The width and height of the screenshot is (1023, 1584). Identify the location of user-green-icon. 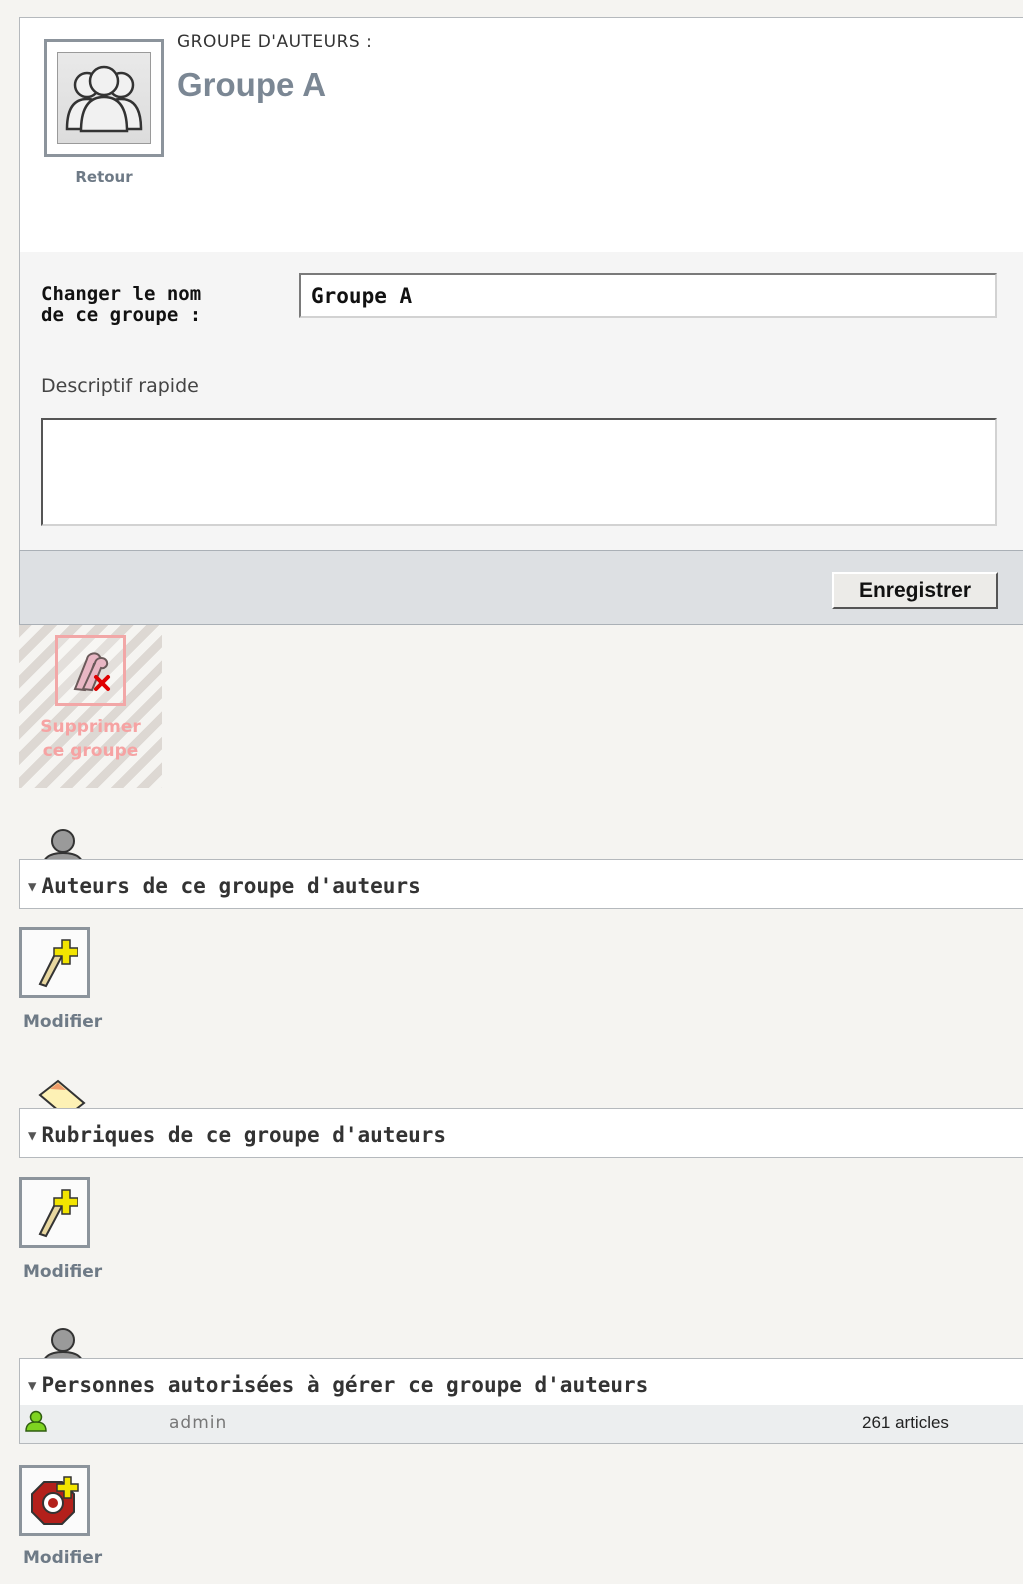
(36, 1423).